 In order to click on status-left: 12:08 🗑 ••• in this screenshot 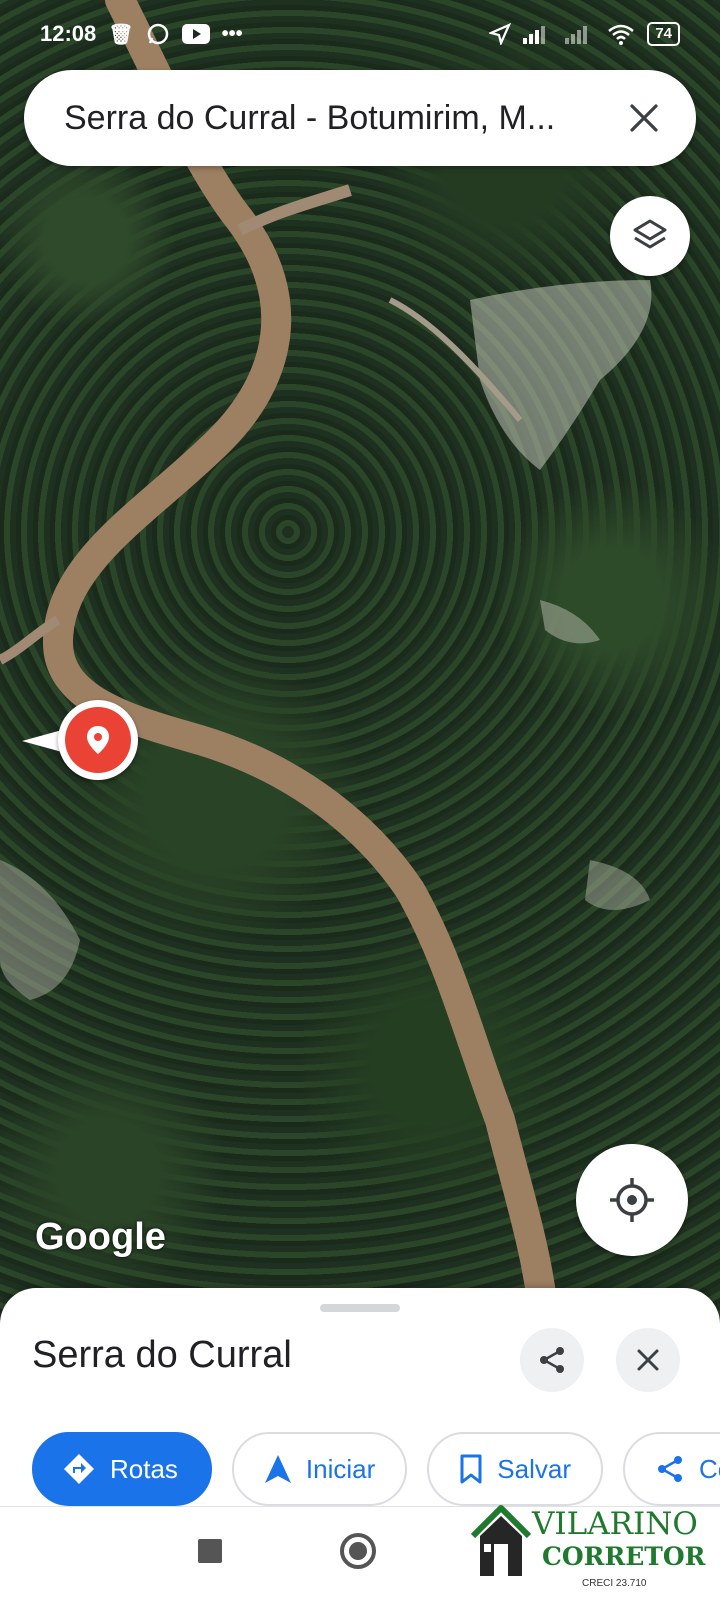, I will do `click(141, 34)`.